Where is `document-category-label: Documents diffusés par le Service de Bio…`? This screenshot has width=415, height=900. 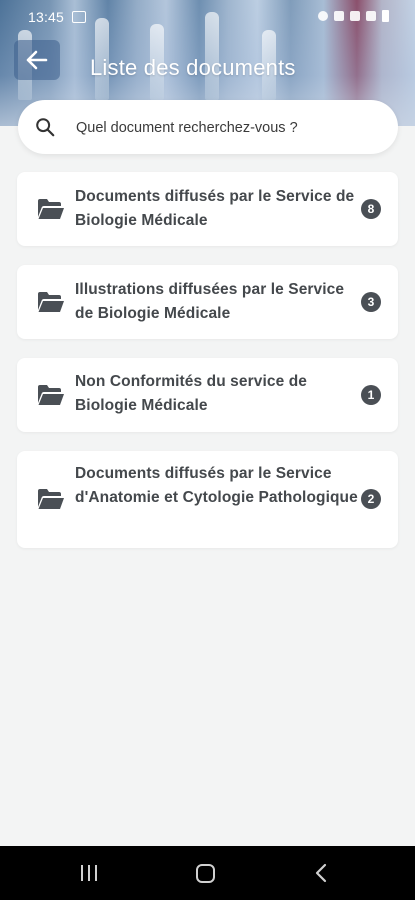
document-category-label: Documents diffusés par le Service de Bio… is located at coordinates (215, 208).